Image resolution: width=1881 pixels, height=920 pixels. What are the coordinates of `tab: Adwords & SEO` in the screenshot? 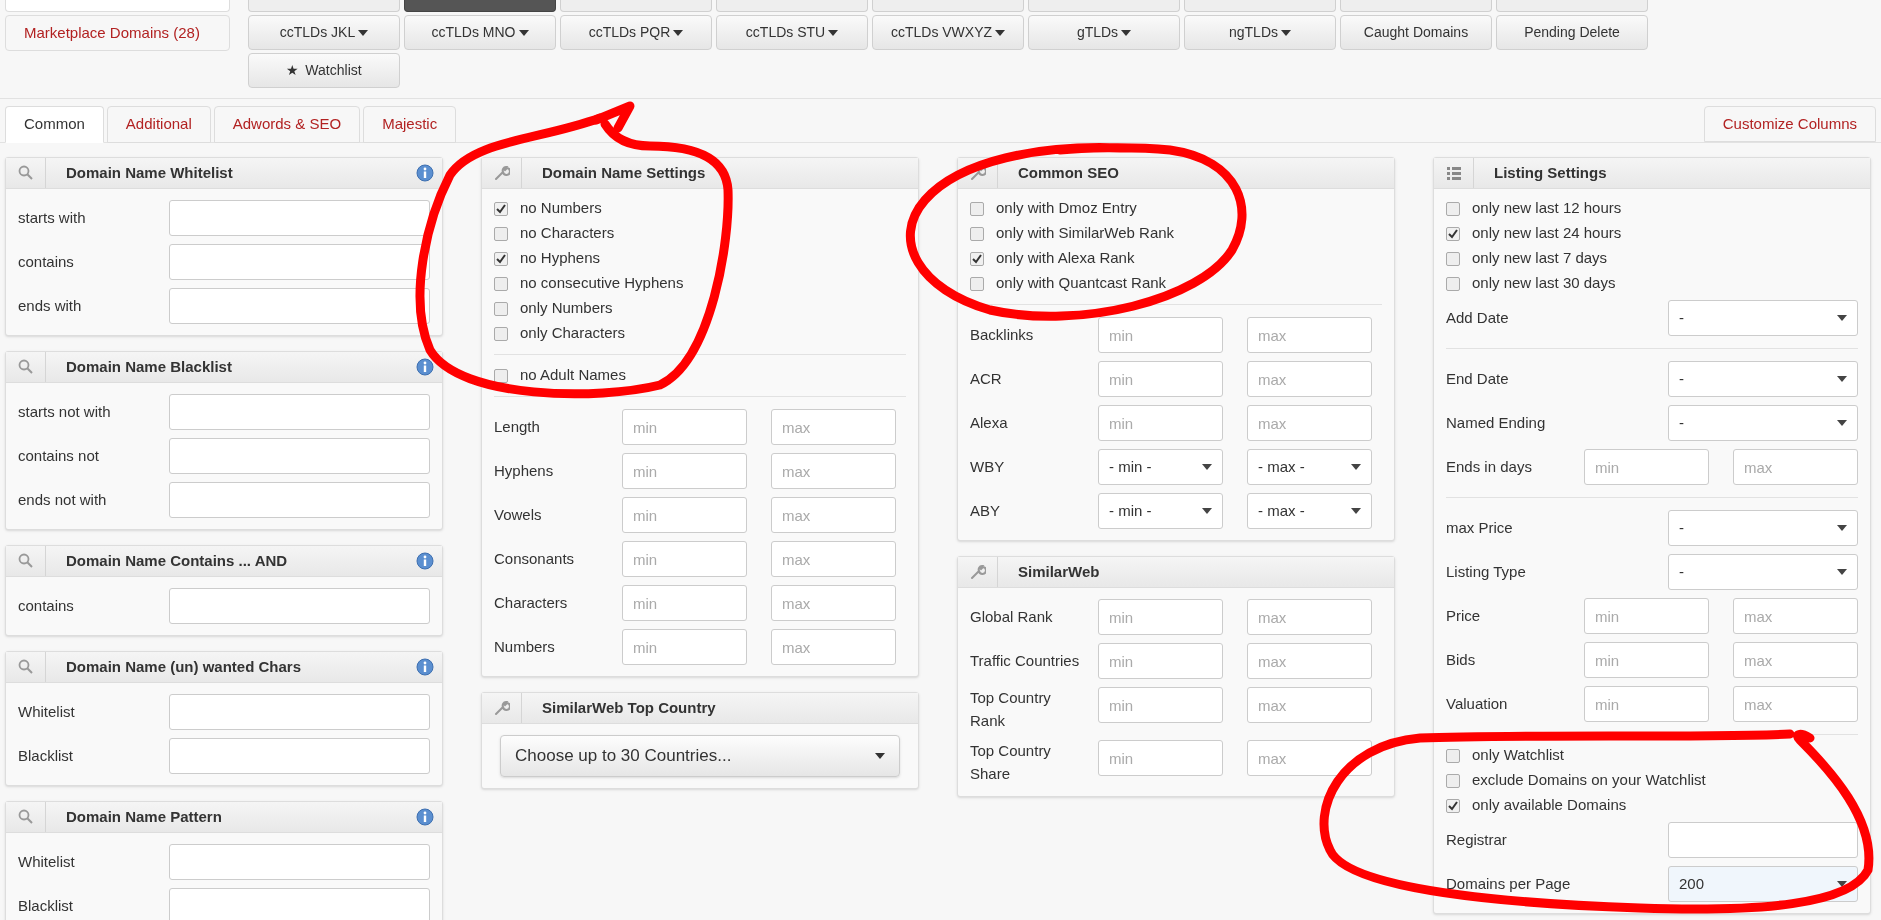 It's located at (287, 124).